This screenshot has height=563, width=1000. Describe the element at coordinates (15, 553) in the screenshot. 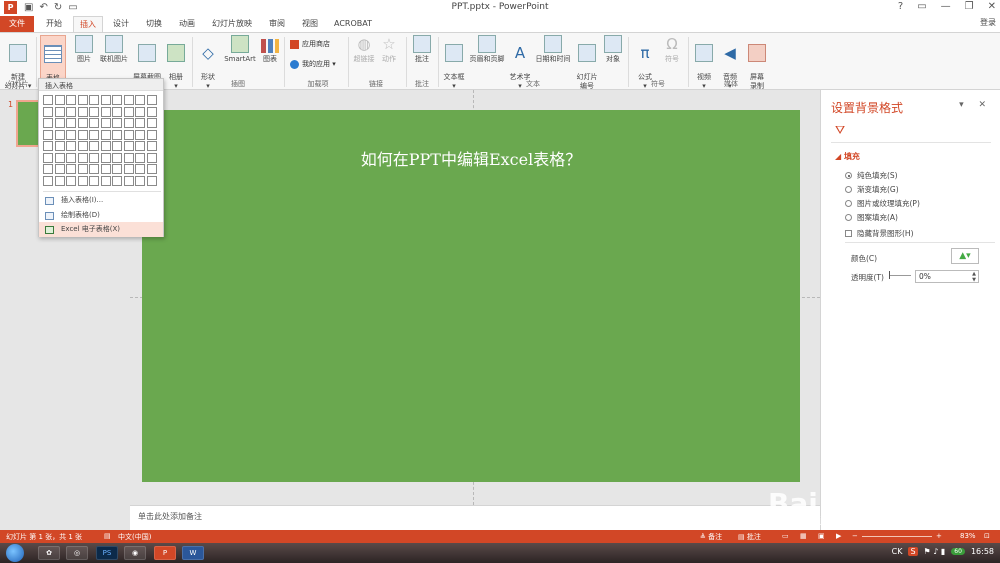

I see `start-button-icon` at that location.